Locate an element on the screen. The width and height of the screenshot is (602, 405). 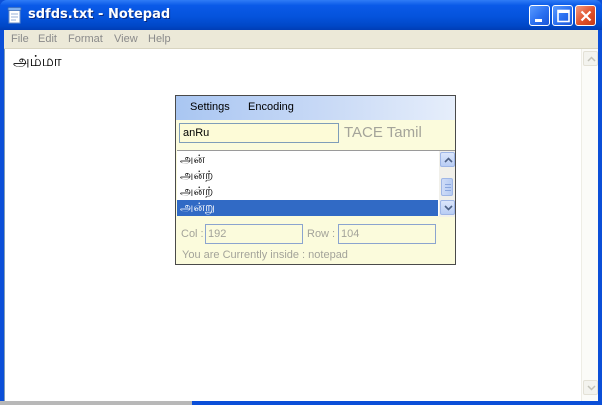
editor-vertical-scrollbar is located at coordinates (589, 225).